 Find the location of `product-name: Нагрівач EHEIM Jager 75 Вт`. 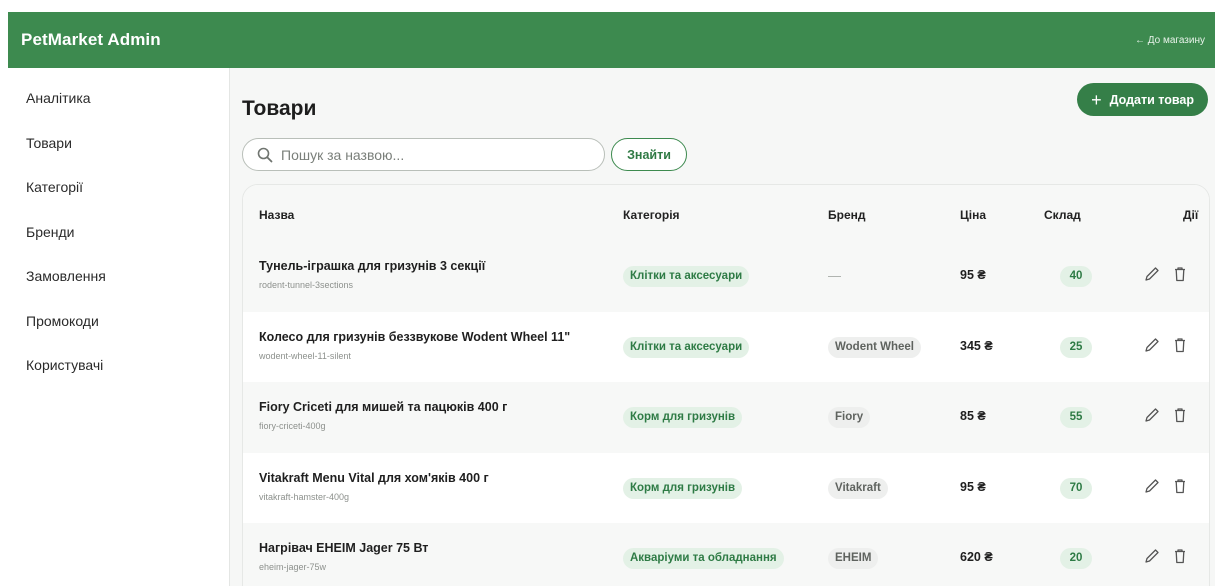

product-name: Нагрівач EHEIM Jager 75 Вт is located at coordinates (343, 548).